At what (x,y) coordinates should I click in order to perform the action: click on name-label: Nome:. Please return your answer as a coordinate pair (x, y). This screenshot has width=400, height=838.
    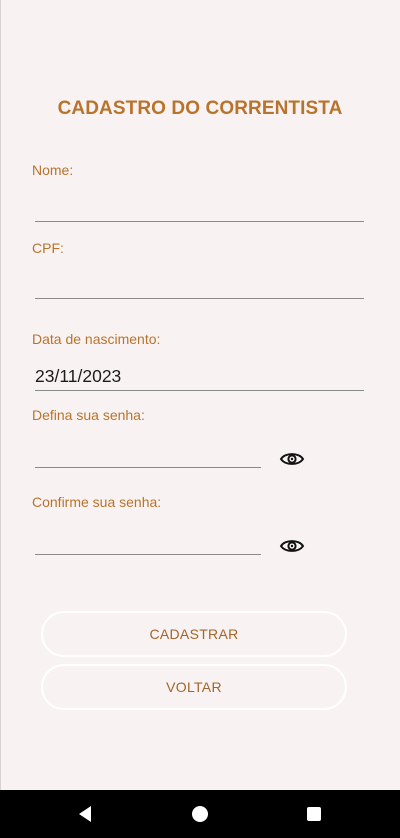
    Looking at the image, I should click on (53, 170).